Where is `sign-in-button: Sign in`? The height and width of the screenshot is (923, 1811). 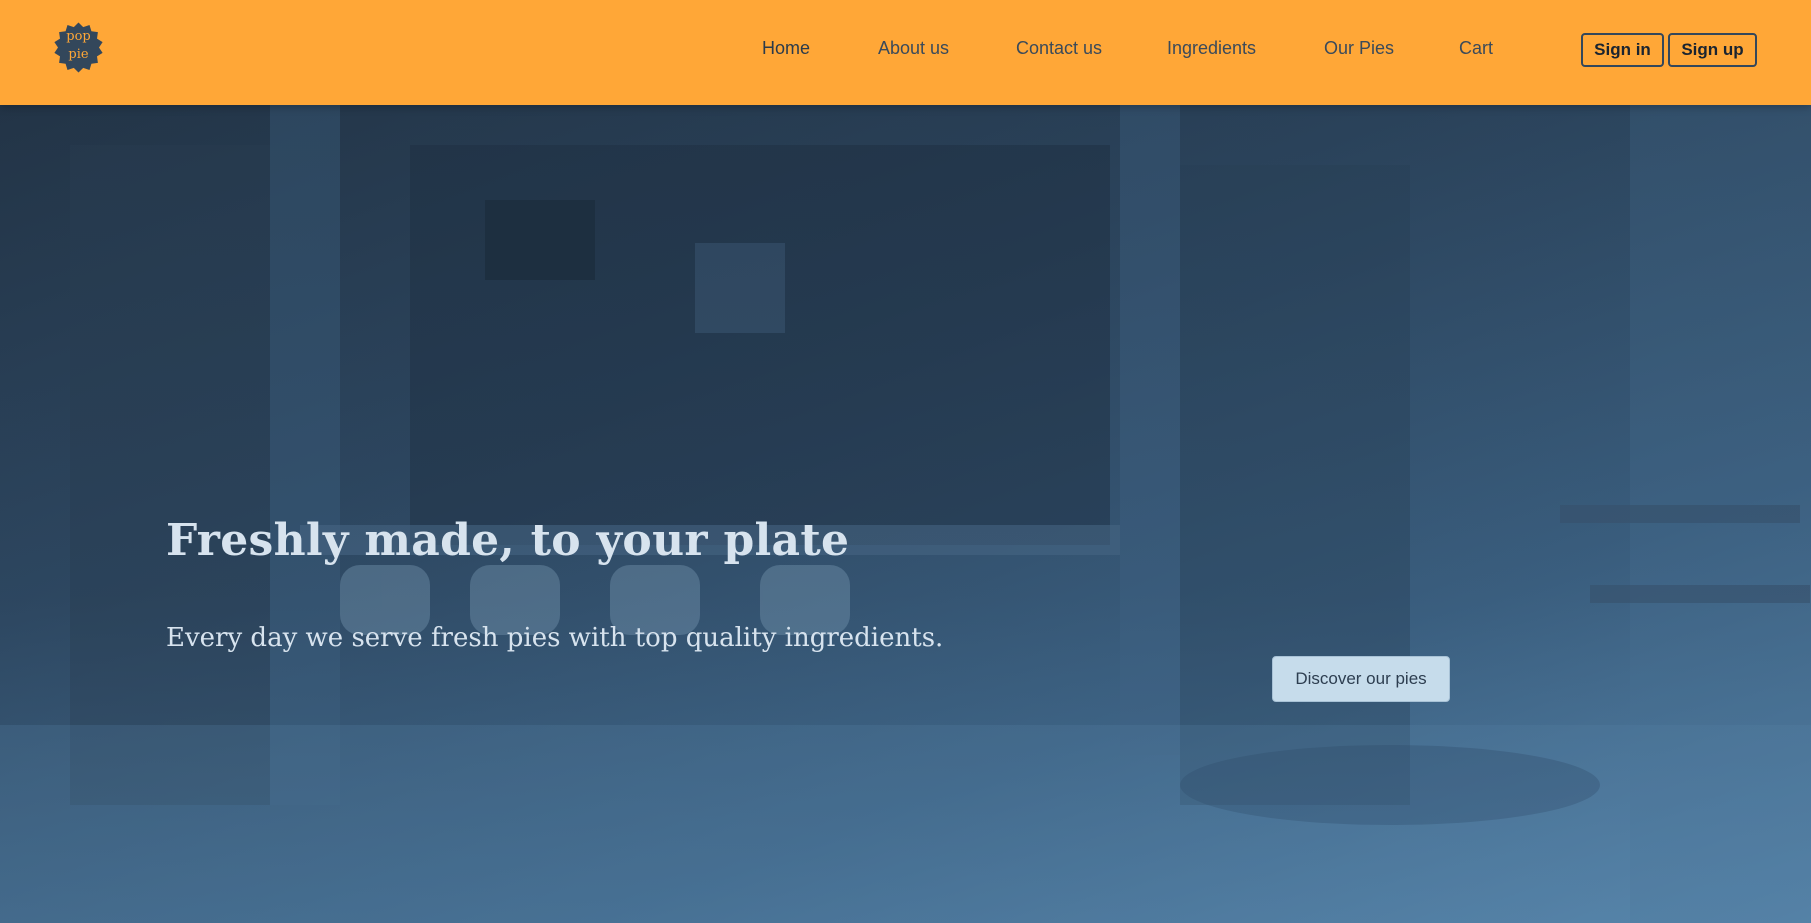
sign-in-button: Sign in is located at coordinates (1622, 50).